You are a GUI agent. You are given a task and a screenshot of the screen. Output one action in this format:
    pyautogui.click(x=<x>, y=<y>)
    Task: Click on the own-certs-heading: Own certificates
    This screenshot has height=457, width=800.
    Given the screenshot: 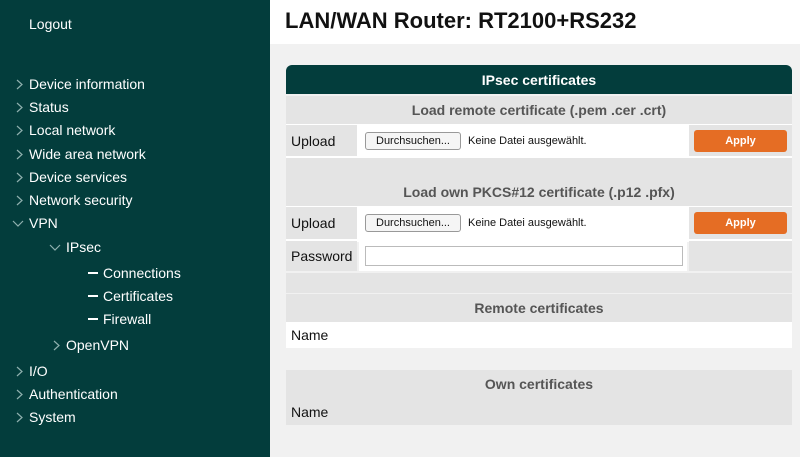 What is the action you would take?
    pyautogui.click(x=539, y=384)
    